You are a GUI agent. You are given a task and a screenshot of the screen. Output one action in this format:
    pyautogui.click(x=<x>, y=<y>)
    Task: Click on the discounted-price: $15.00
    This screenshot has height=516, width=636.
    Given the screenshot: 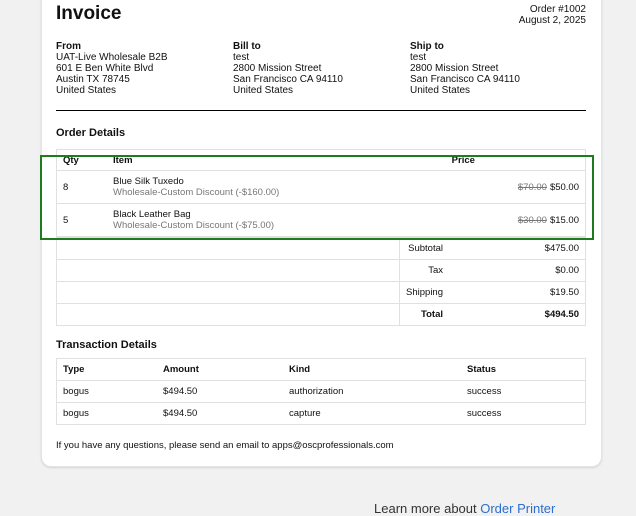 What is the action you would take?
    pyautogui.click(x=564, y=220)
    